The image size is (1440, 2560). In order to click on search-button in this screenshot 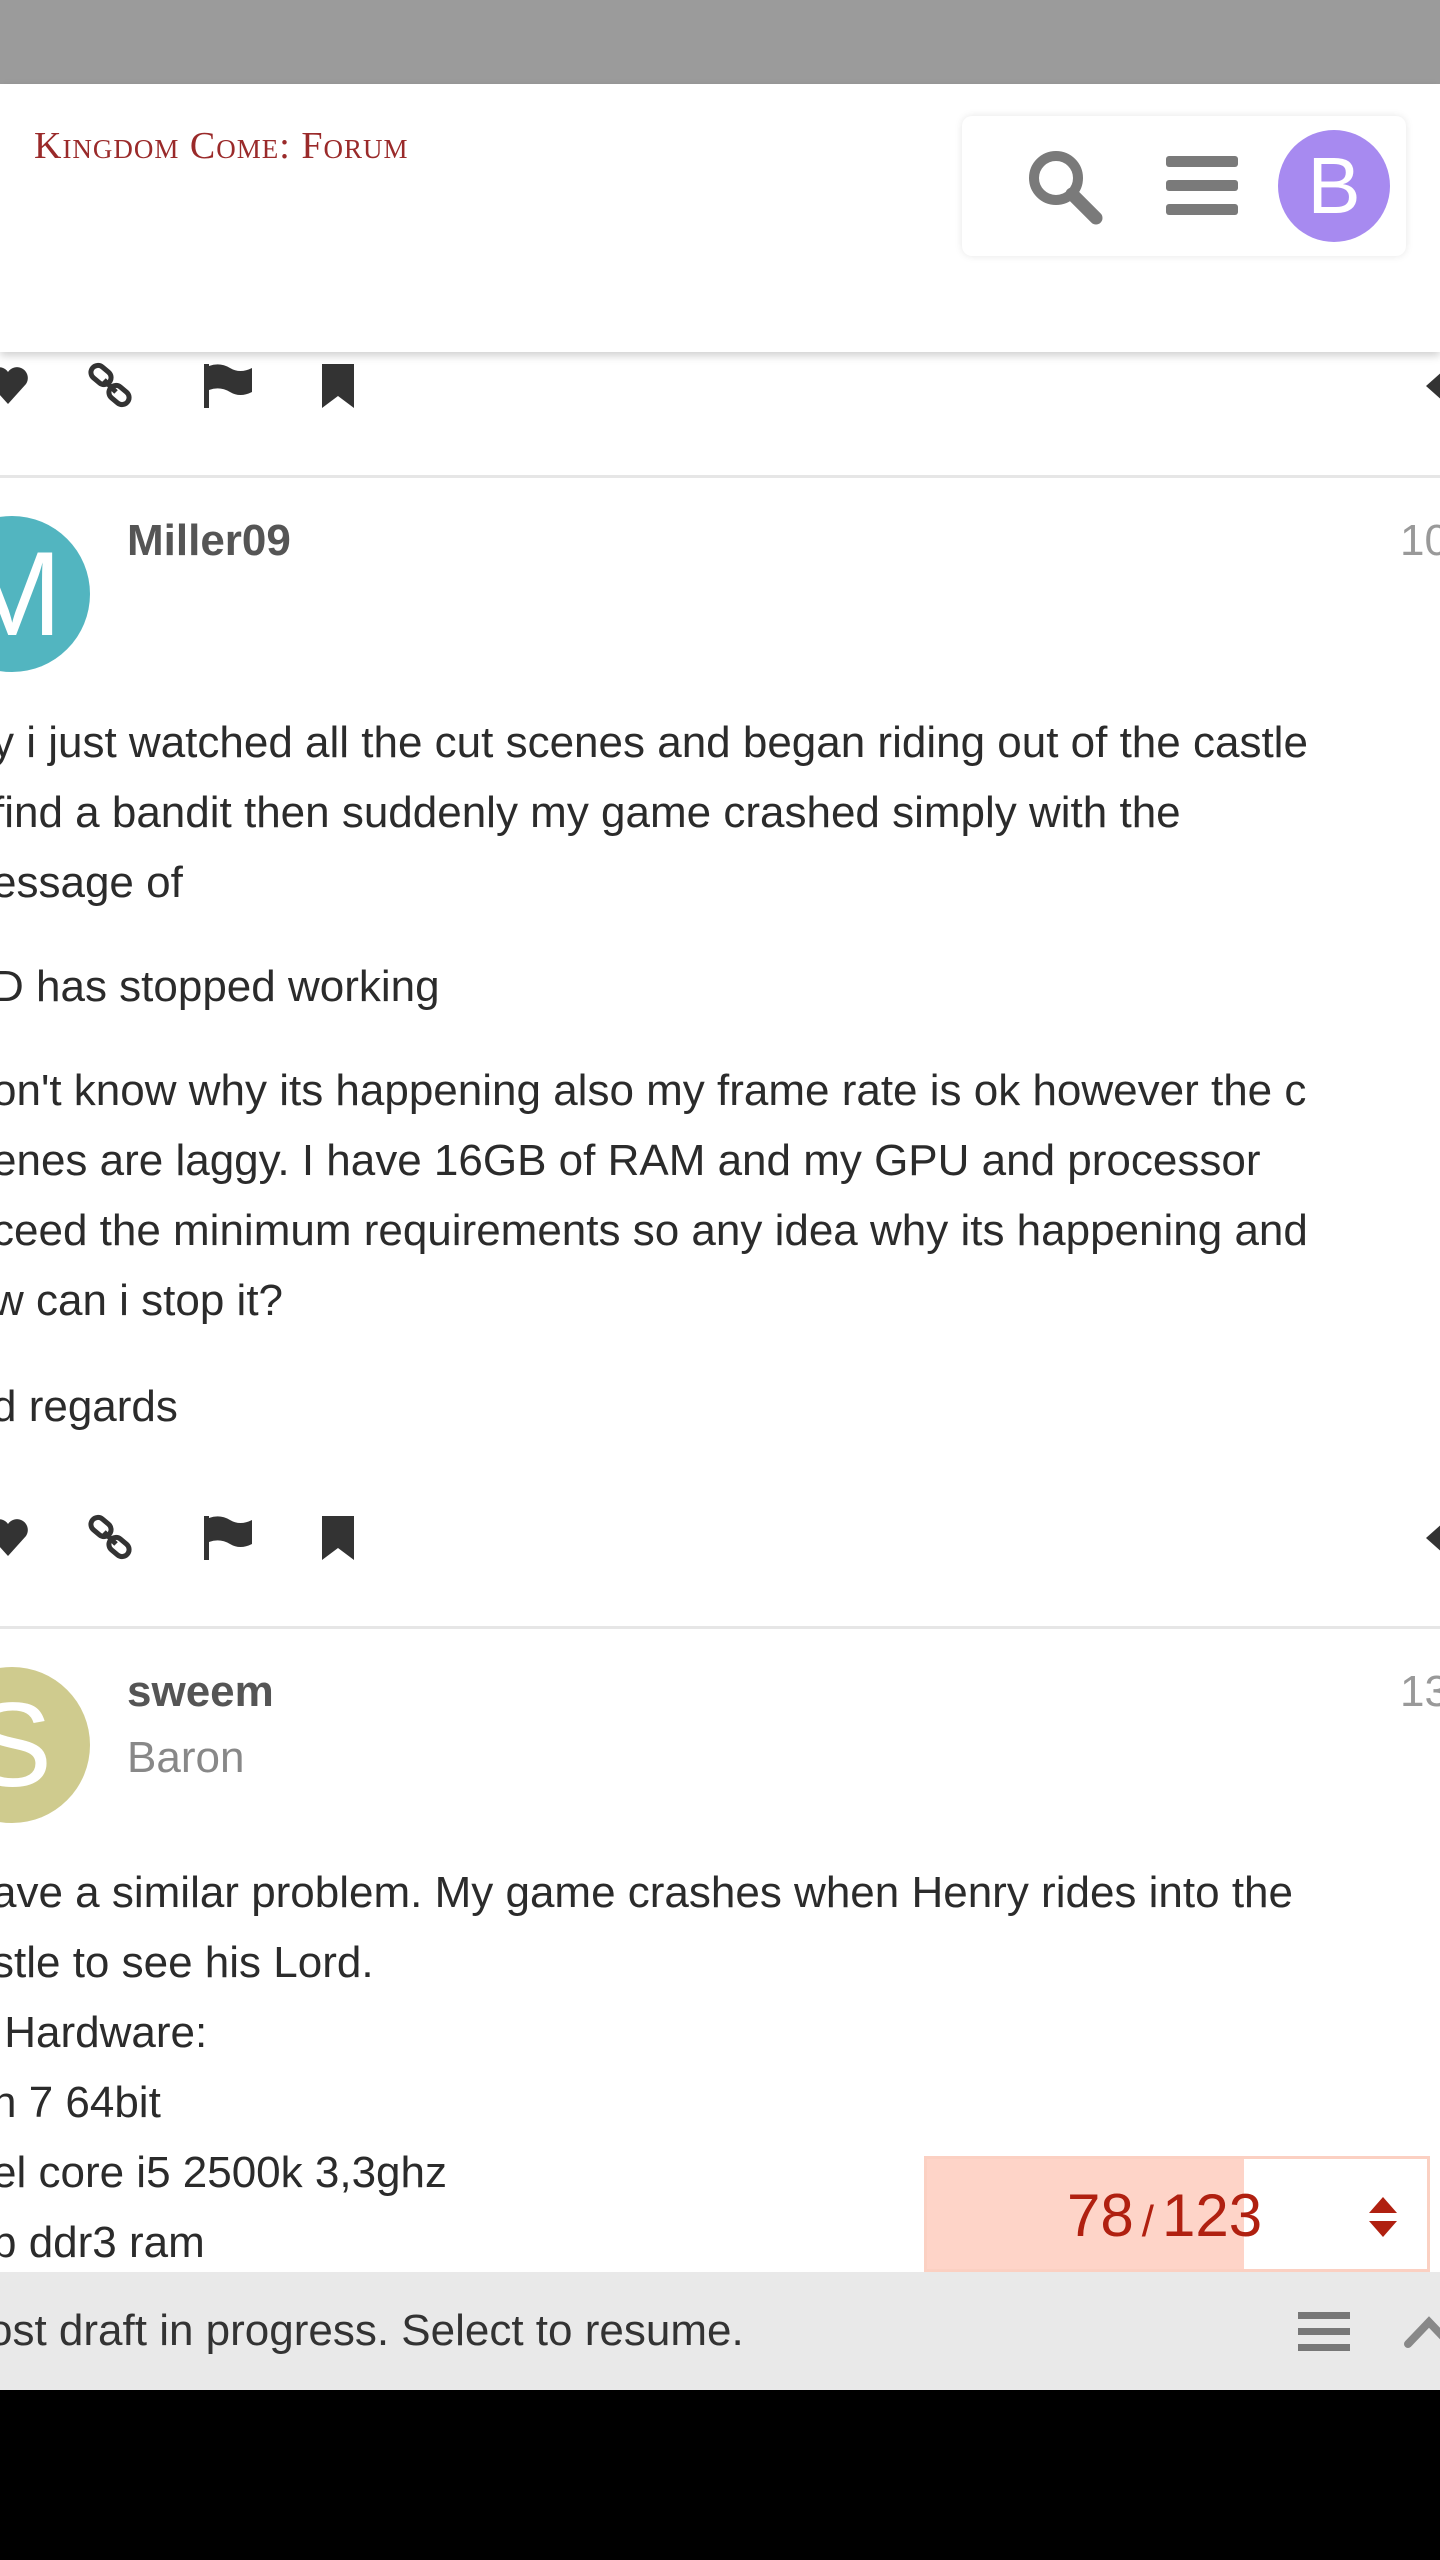, I will do `click(1064, 186)`.